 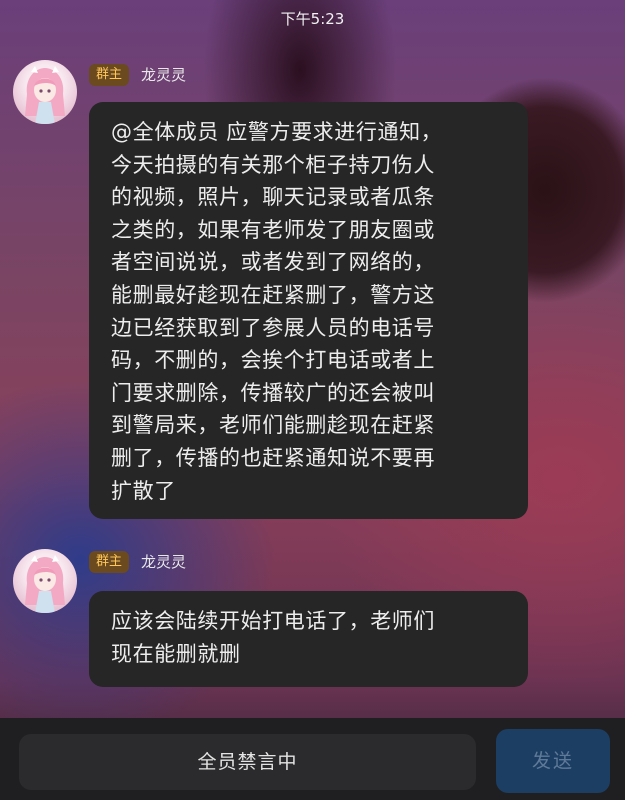 What do you see at coordinates (553, 761) in the screenshot?
I see `send-button: 发送` at bounding box center [553, 761].